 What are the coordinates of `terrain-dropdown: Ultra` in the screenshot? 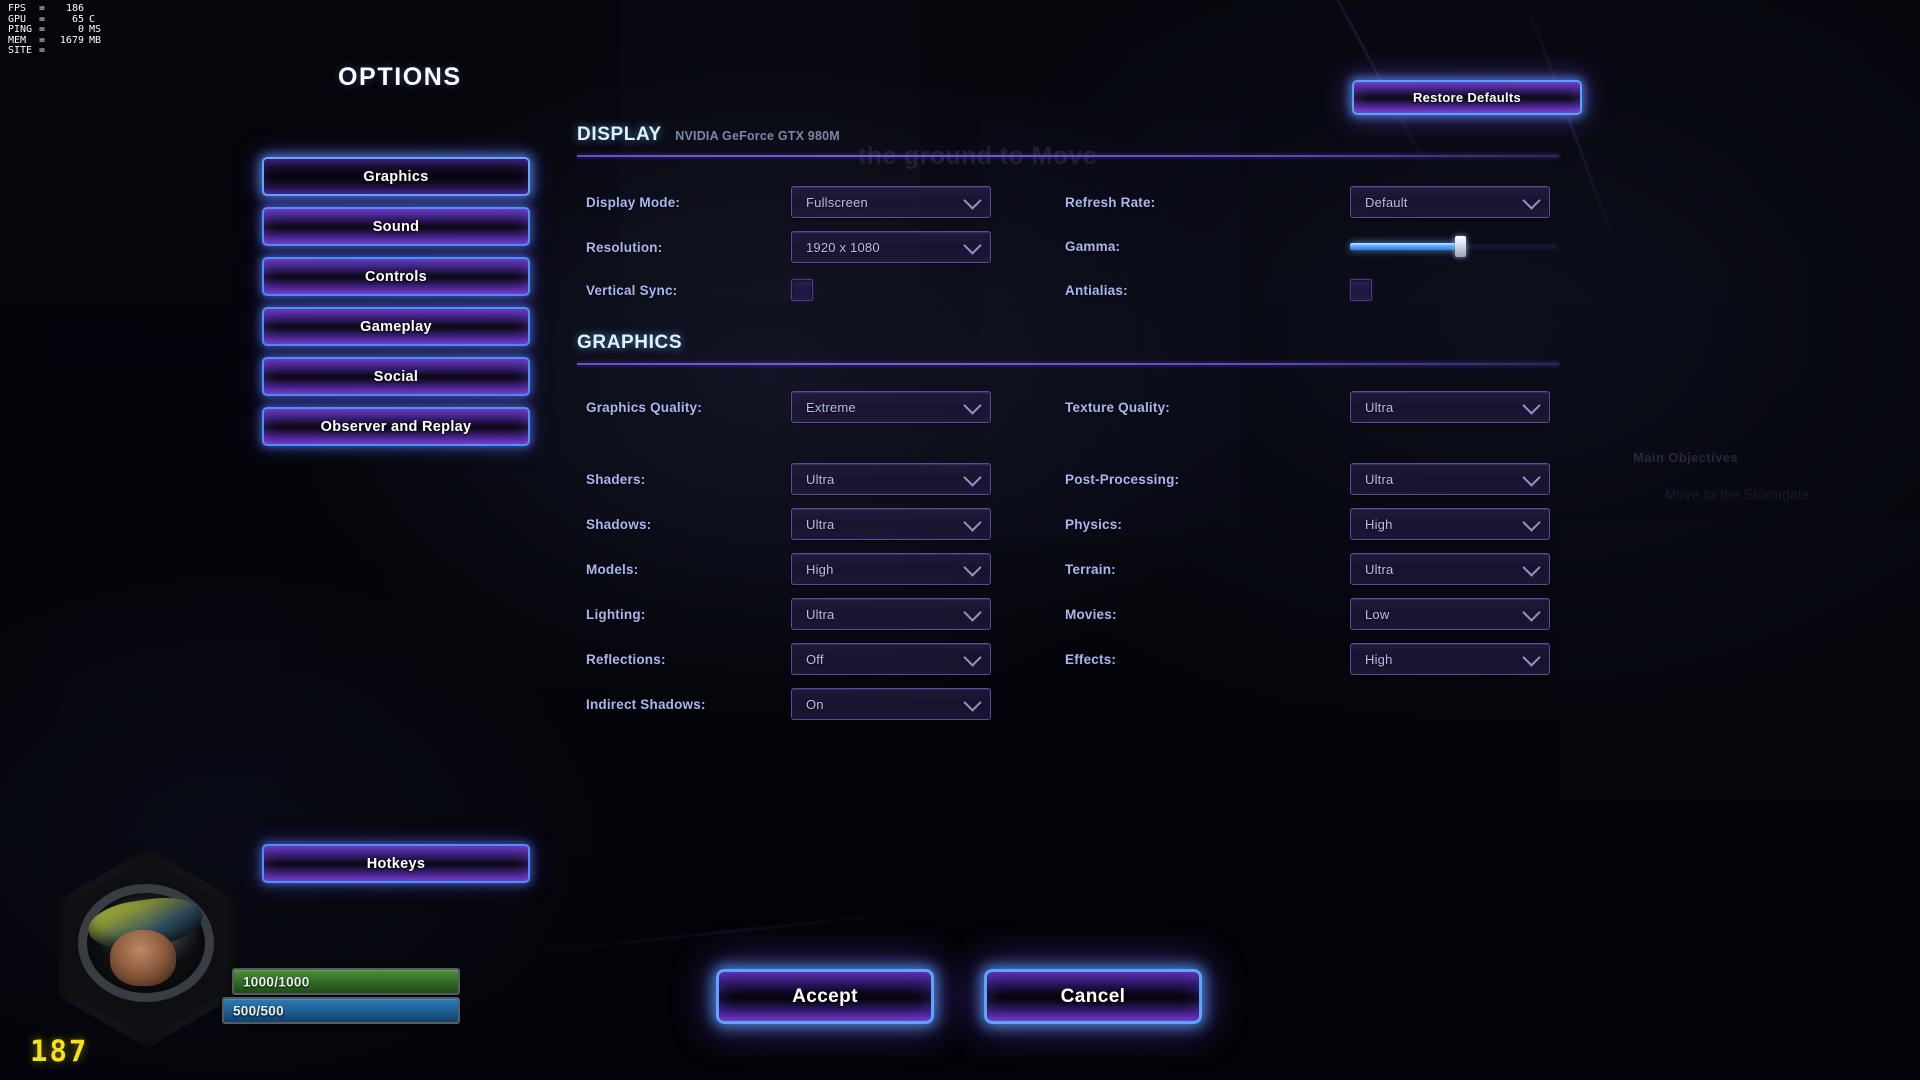 It's located at (1450, 569).